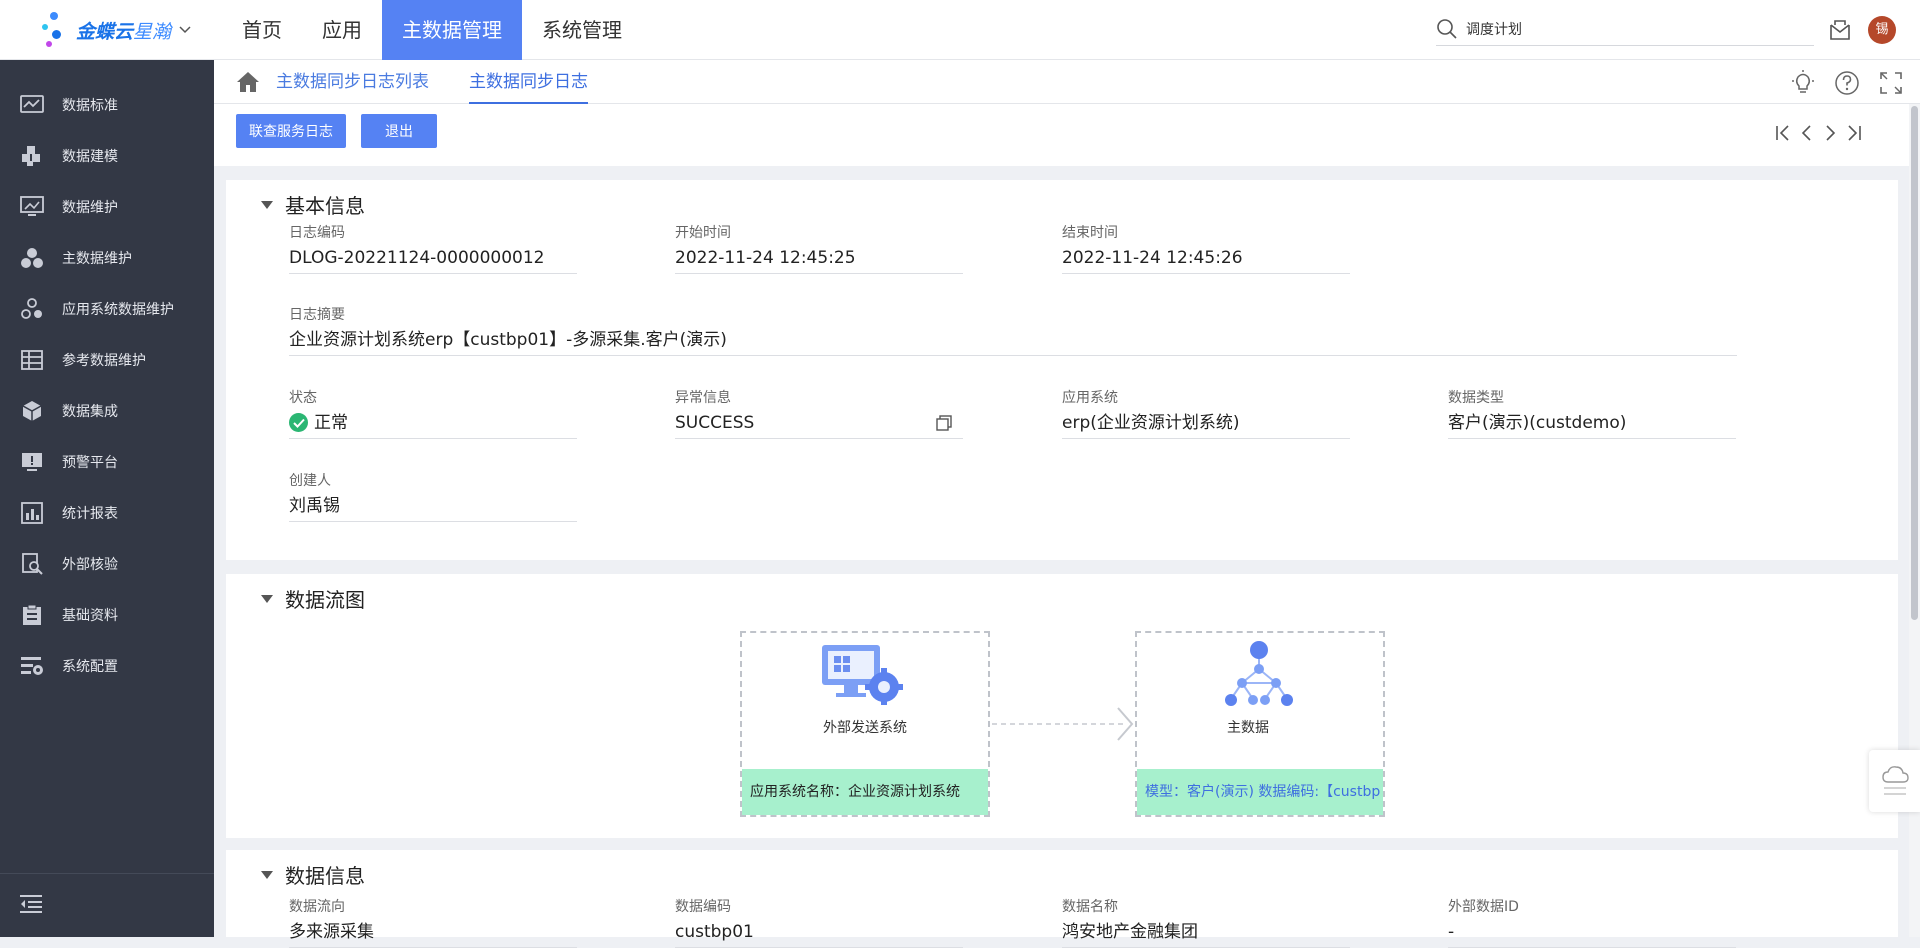 This screenshot has height=948, width=1920. Describe the element at coordinates (1840, 30) in the screenshot. I see `message-icon` at that location.